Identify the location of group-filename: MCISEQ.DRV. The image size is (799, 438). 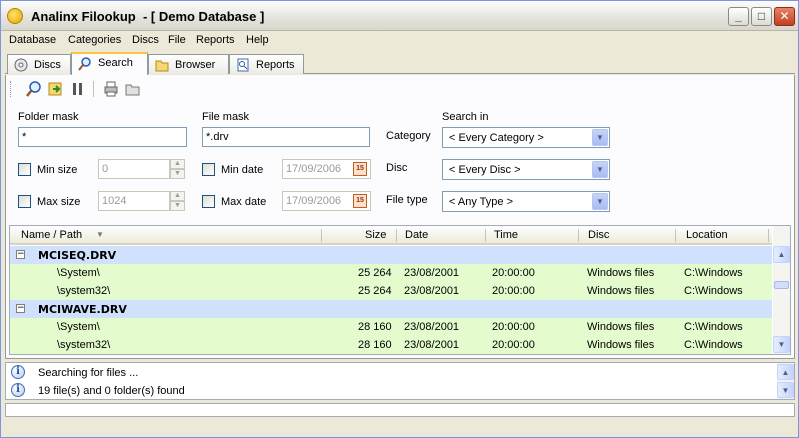
(77, 255).